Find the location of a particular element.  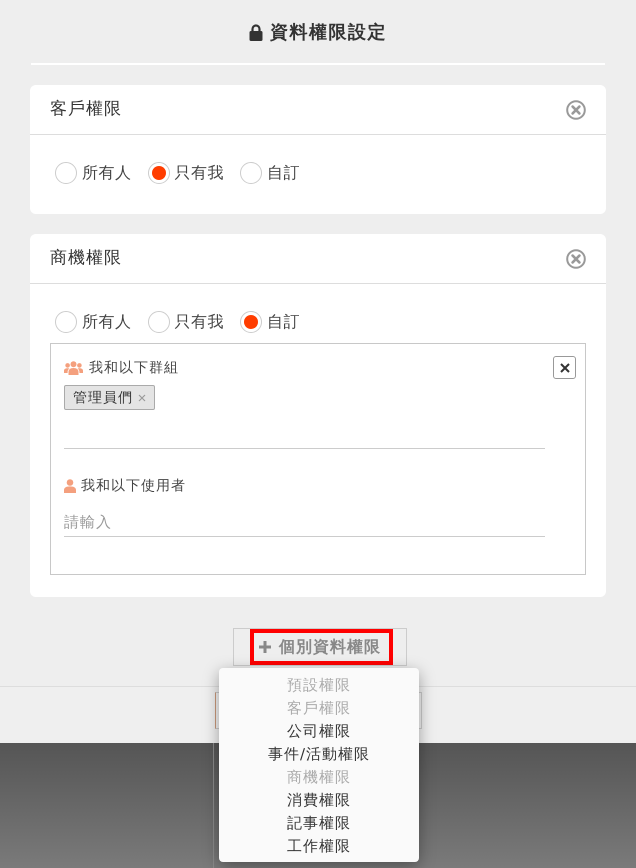

menu-item: 事件/活動權限 is located at coordinates (319, 754).